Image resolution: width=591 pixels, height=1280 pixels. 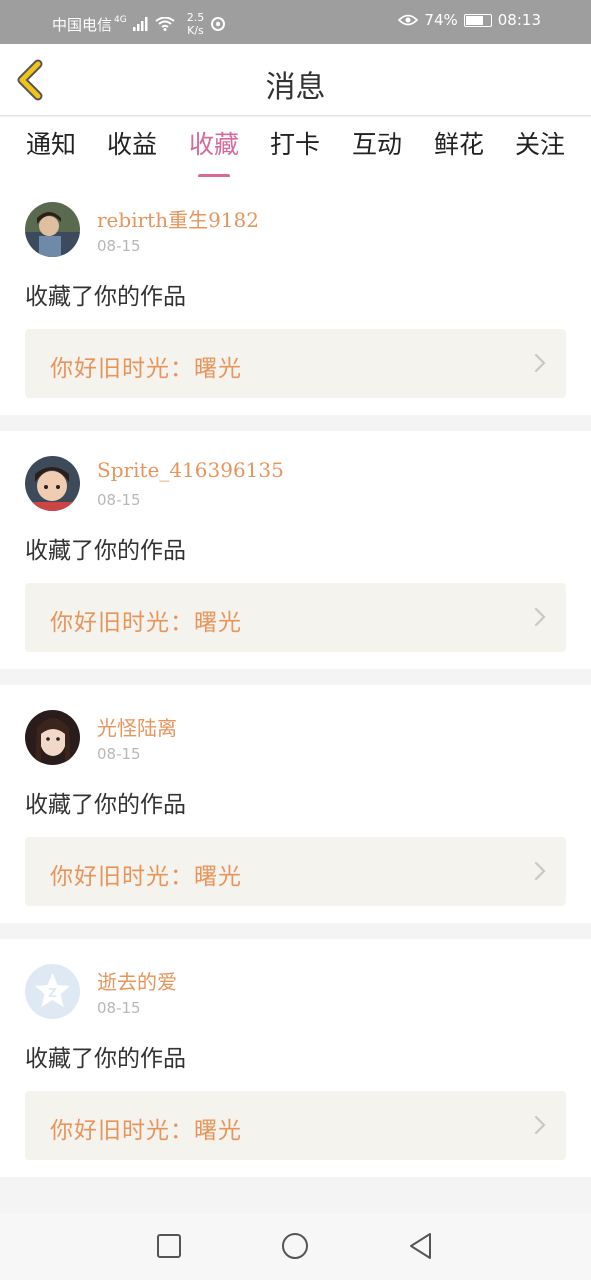 I want to click on tab-label: 鲜花, so click(x=458, y=144).